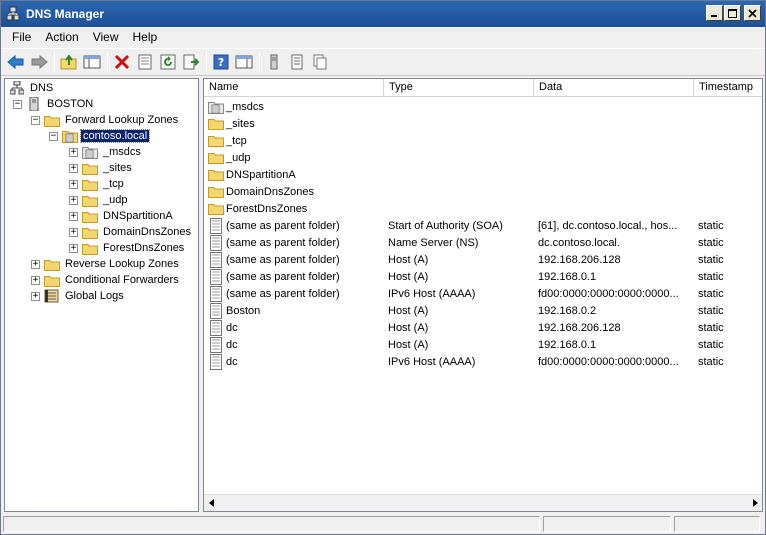 The height and width of the screenshot is (535, 766). Describe the element at coordinates (483, 106) in the screenshot. I see `list-row: _msdcs` at that location.